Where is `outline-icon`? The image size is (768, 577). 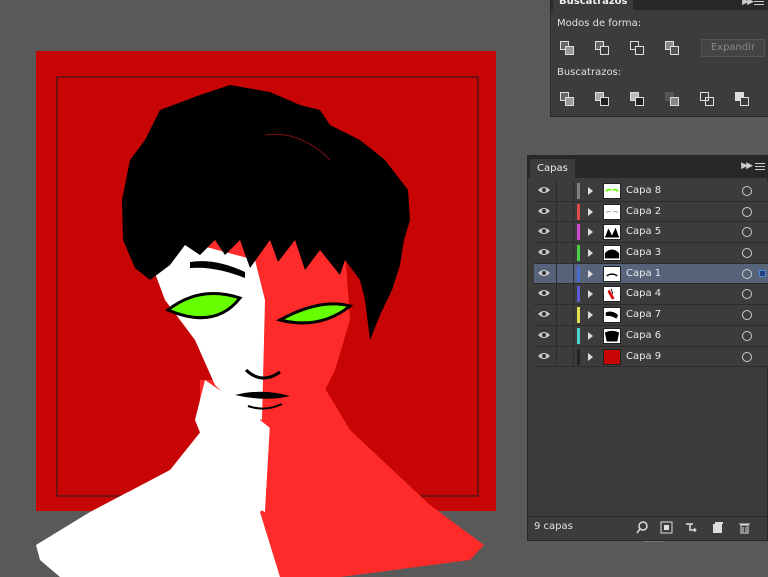
outline-icon is located at coordinates (707, 99).